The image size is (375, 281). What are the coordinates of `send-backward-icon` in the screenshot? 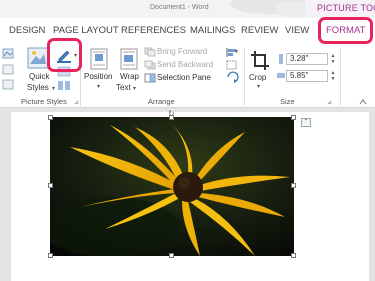 It's located at (150, 65).